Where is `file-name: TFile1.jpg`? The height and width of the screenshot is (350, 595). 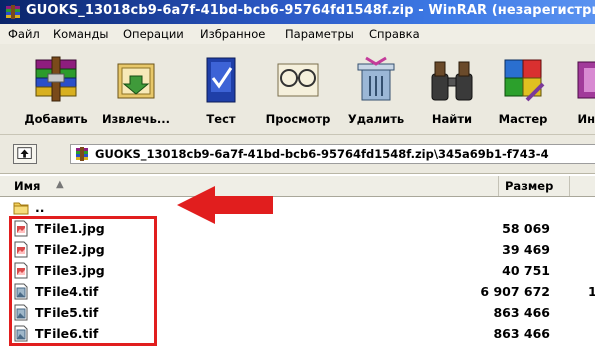
file-name: TFile1.jpg is located at coordinates (70, 228).